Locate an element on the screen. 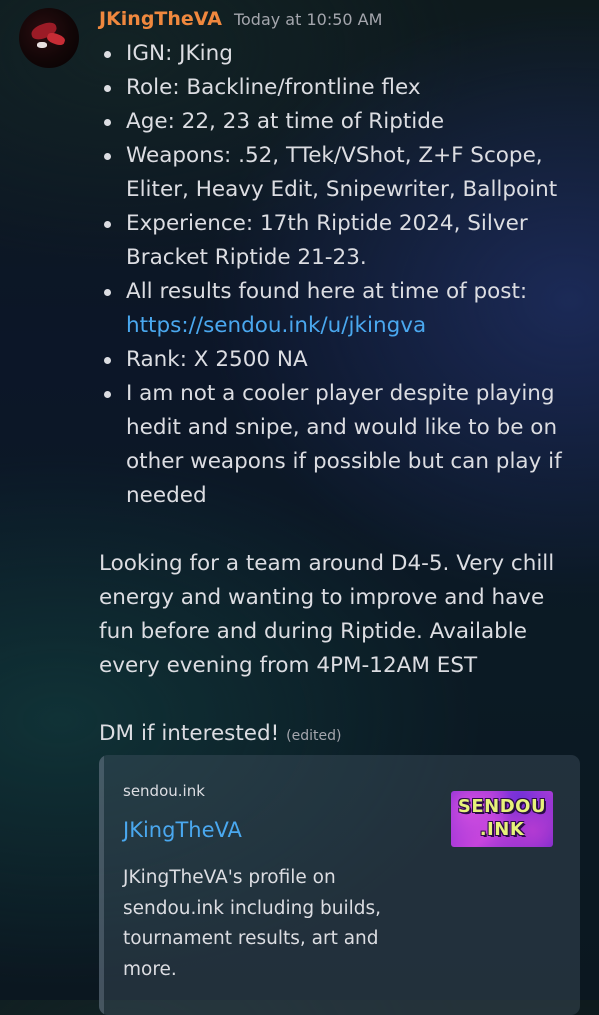 The width and height of the screenshot is (599, 1015). info-item-role: Role: Backline/frontline flex is located at coordinates (341, 88).